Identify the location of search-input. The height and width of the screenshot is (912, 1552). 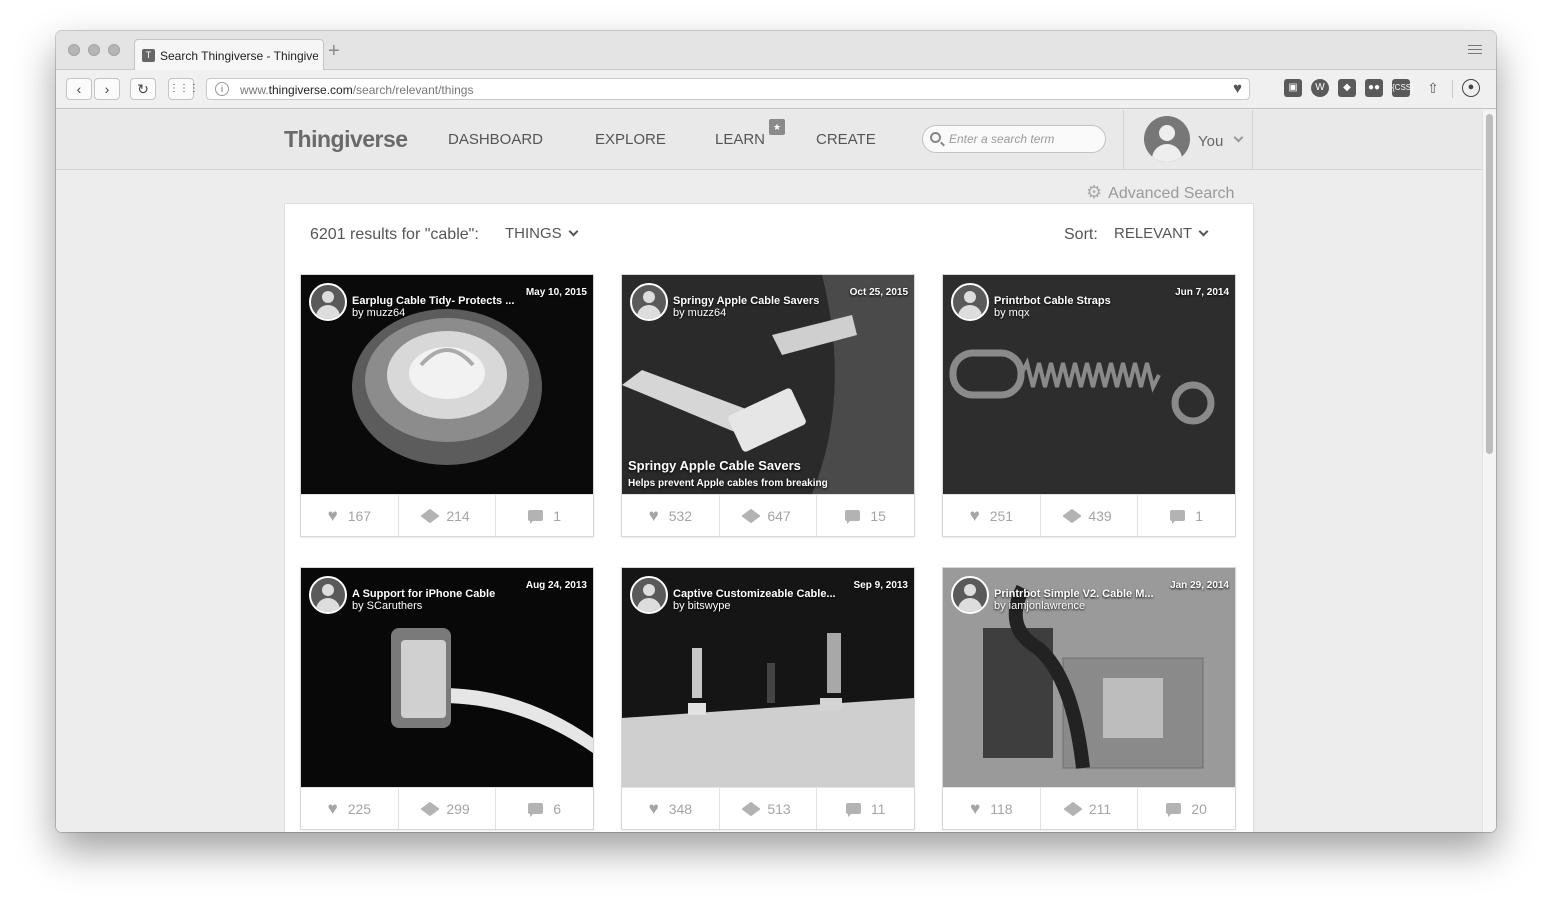
(1024, 139).